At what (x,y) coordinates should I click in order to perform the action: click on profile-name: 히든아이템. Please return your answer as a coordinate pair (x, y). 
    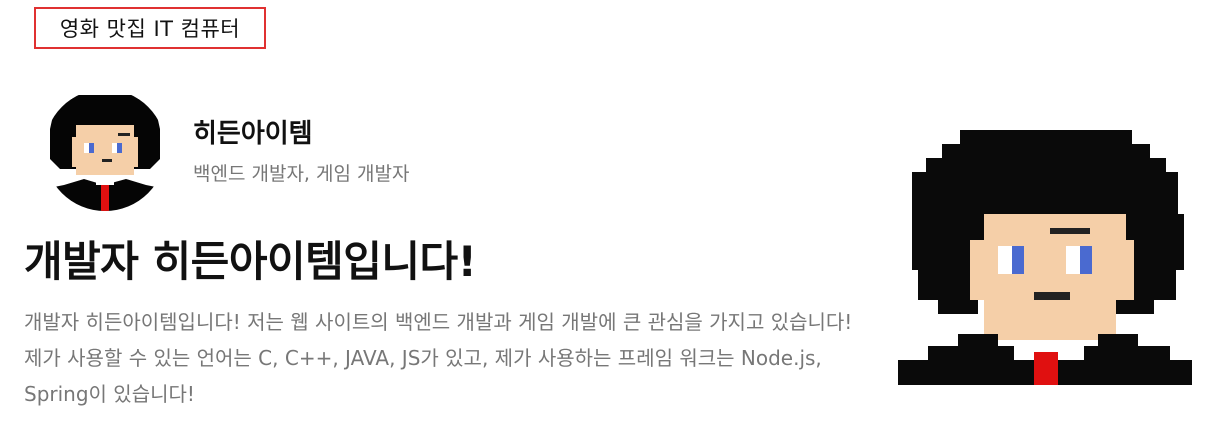
    Looking at the image, I should click on (253, 134).